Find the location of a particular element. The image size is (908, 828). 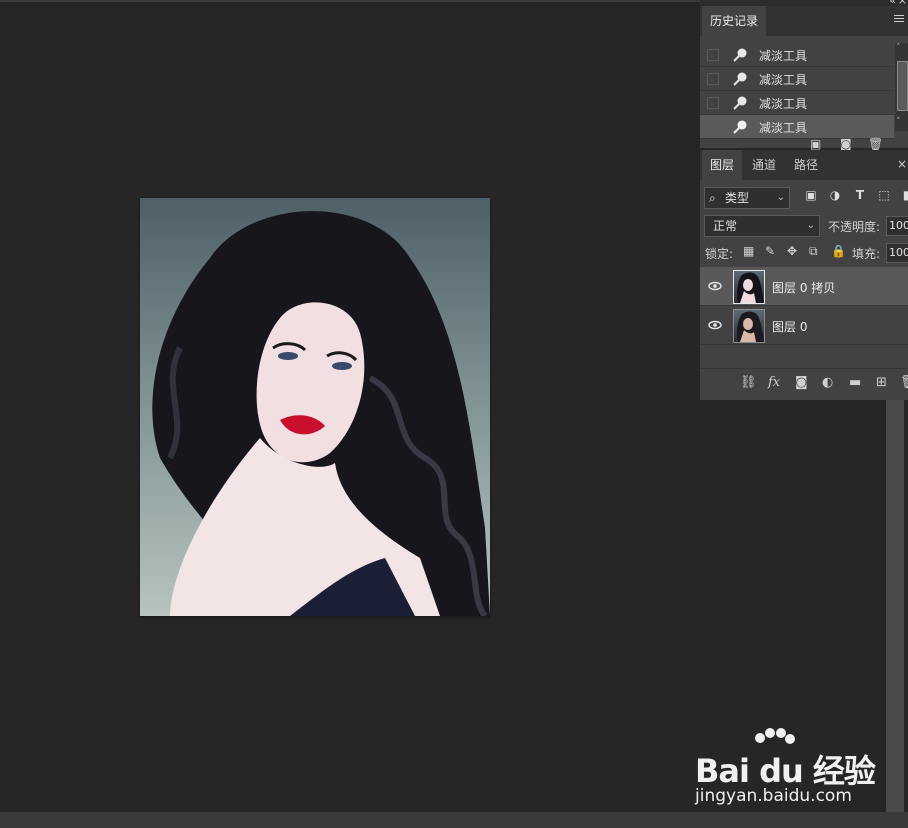

new-adjustment-layer-icon: ◐ is located at coordinates (827, 382).